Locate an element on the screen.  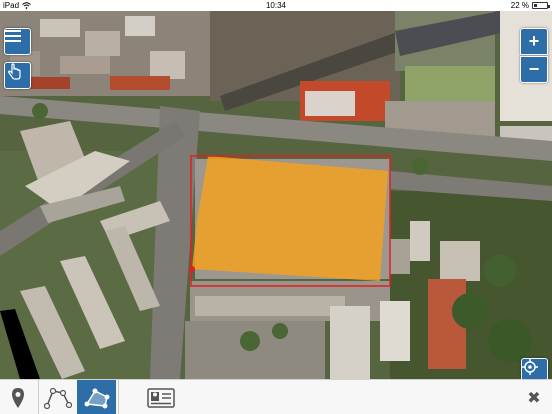
menu-button is located at coordinates (17, 41).